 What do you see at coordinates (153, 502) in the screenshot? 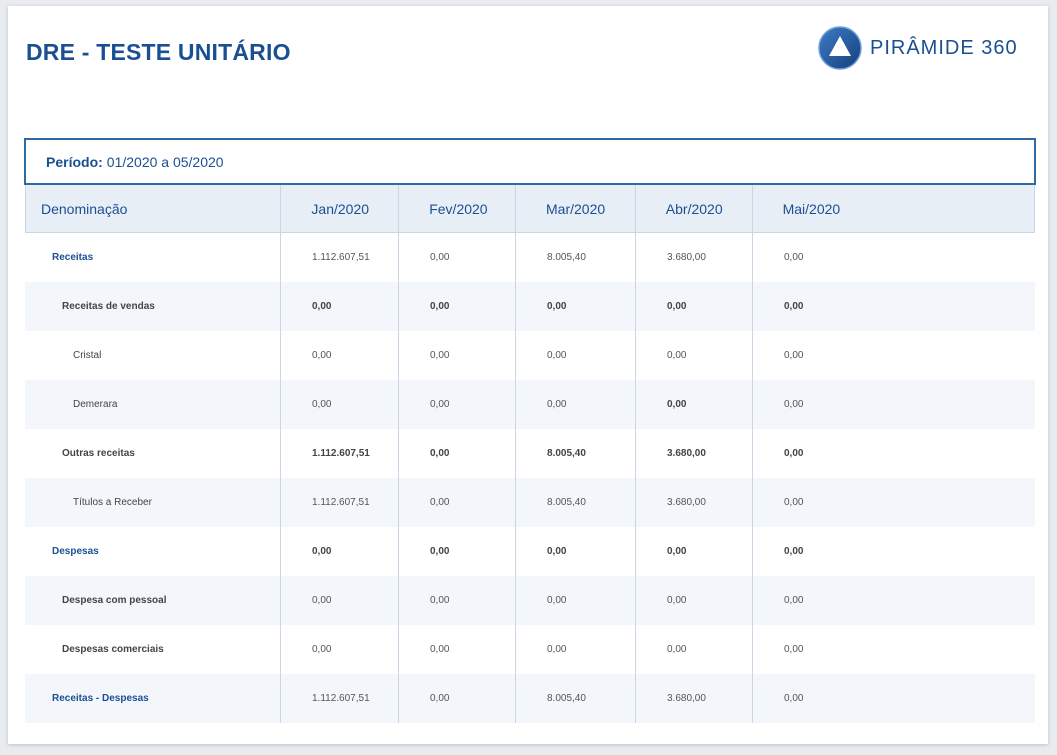
I see `row-label: Títulos a Receber` at bounding box center [153, 502].